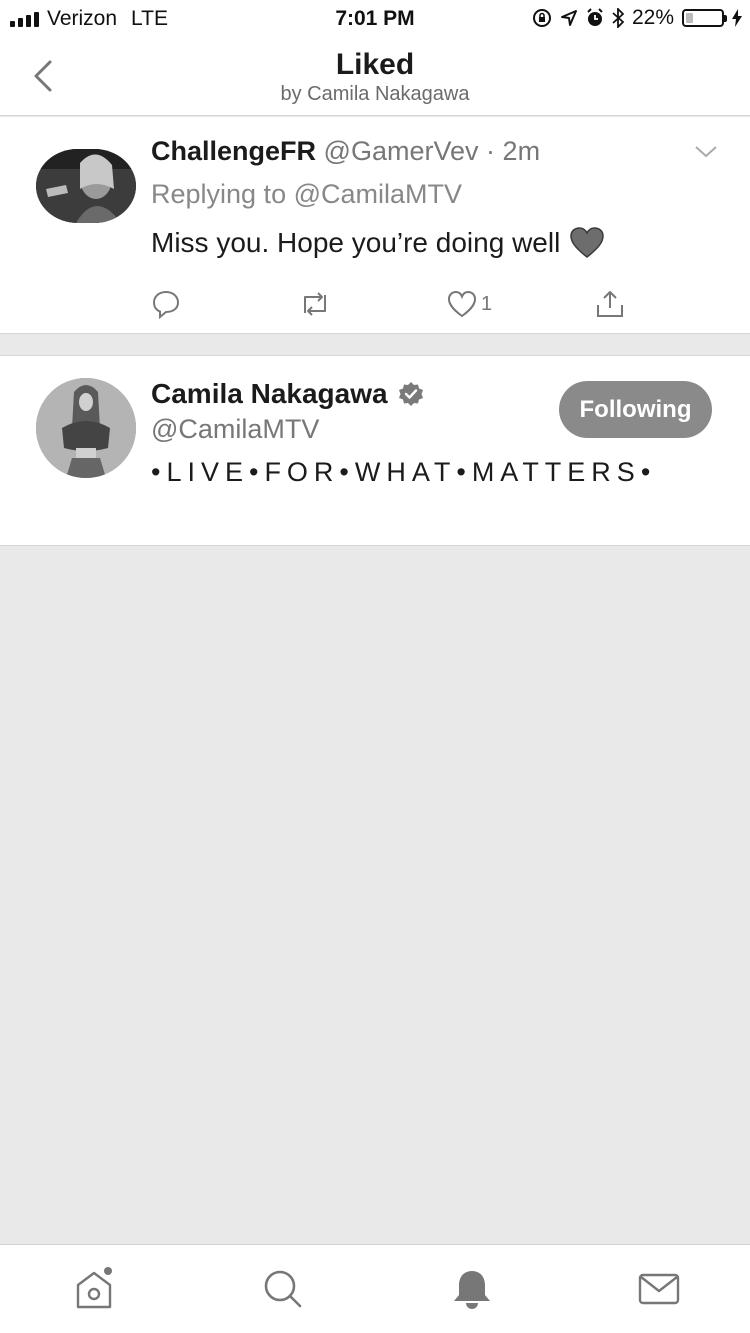 This screenshot has width=750, height=1333. Describe the element at coordinates (472, 1289) in the screenshot. I see `notifications-bell-icon` at that location.